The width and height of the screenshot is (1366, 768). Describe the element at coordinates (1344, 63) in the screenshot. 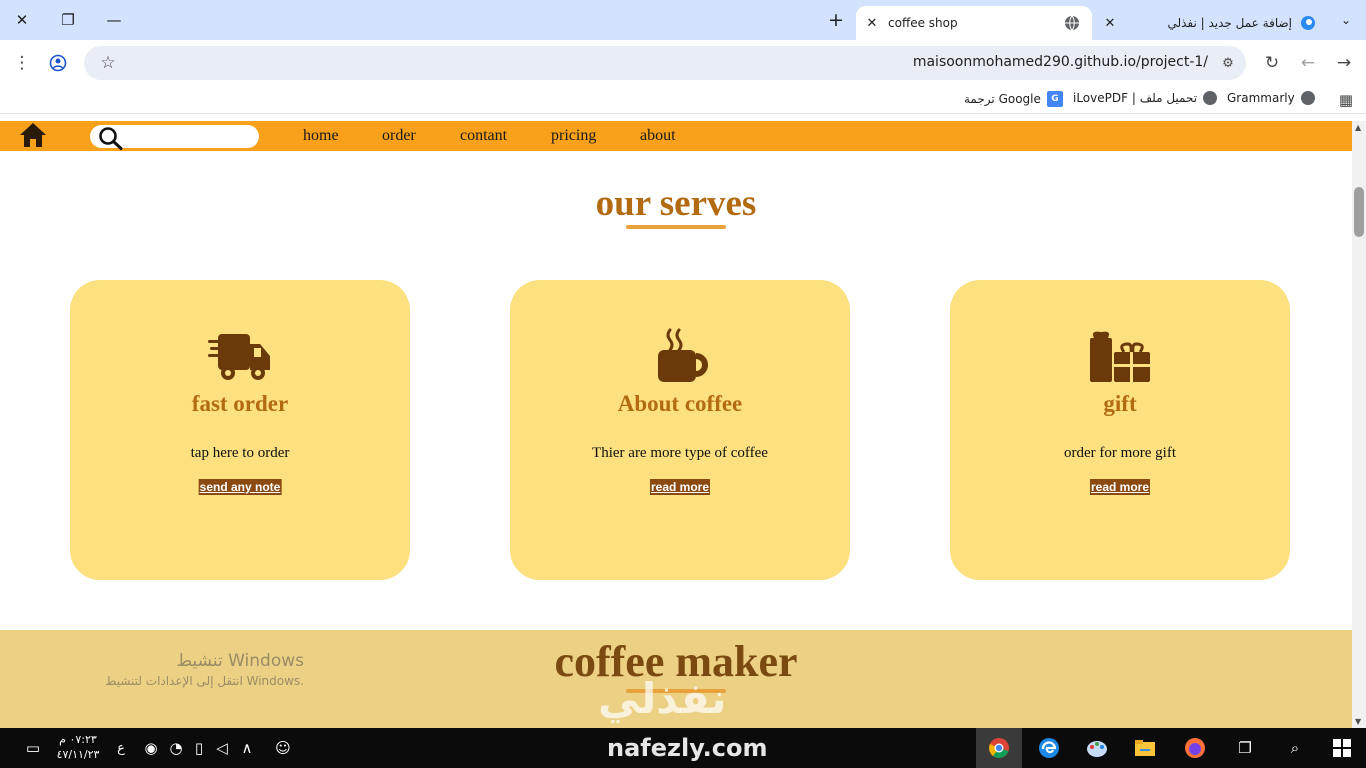

I see `back-icon: →` at that location.